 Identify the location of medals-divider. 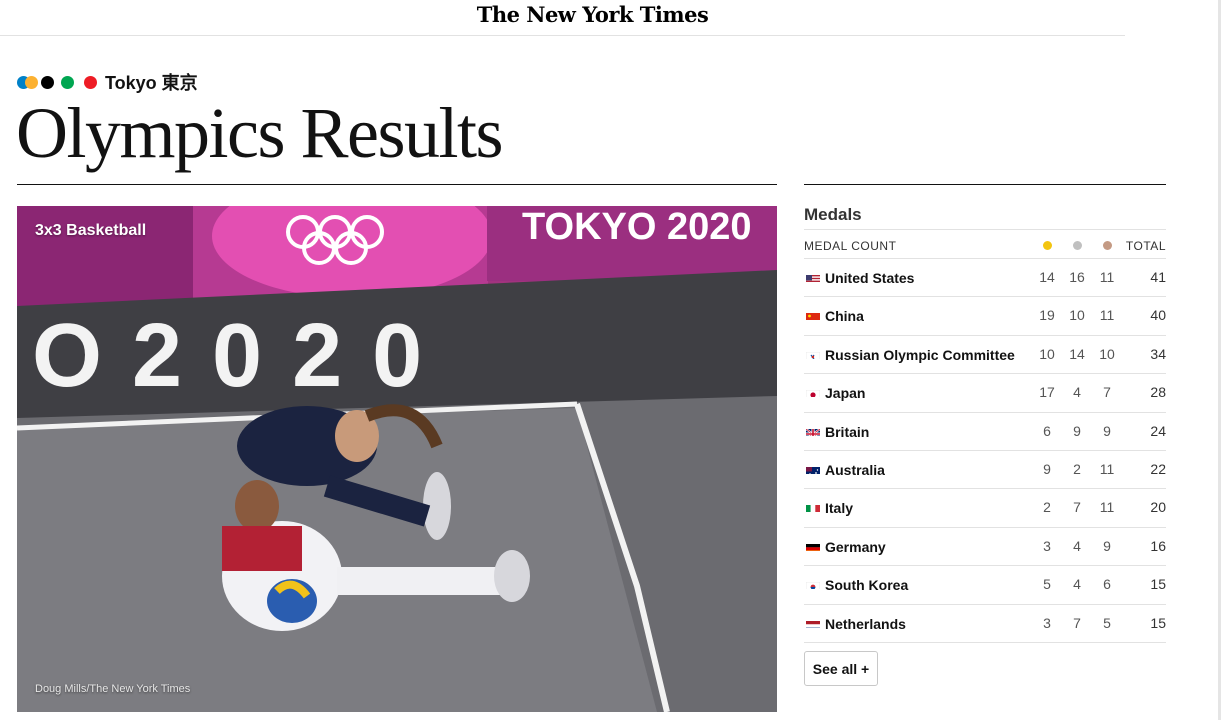
(985, 184).